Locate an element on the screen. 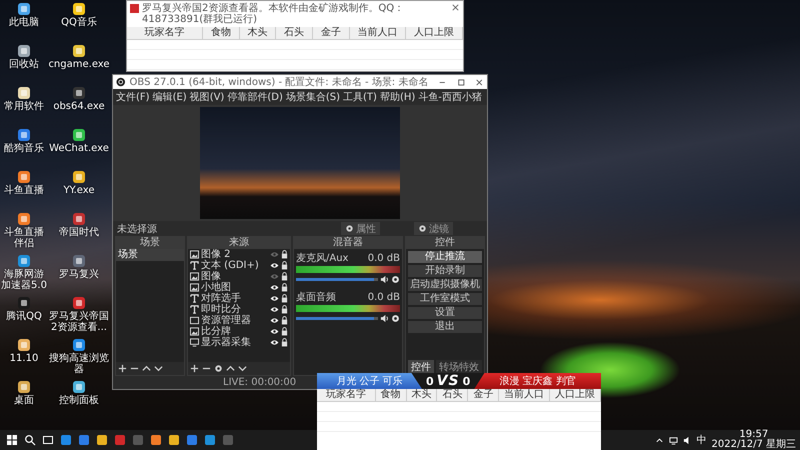 The image size is (800, 450). maximize-icon is located at coordinates (461, 82).